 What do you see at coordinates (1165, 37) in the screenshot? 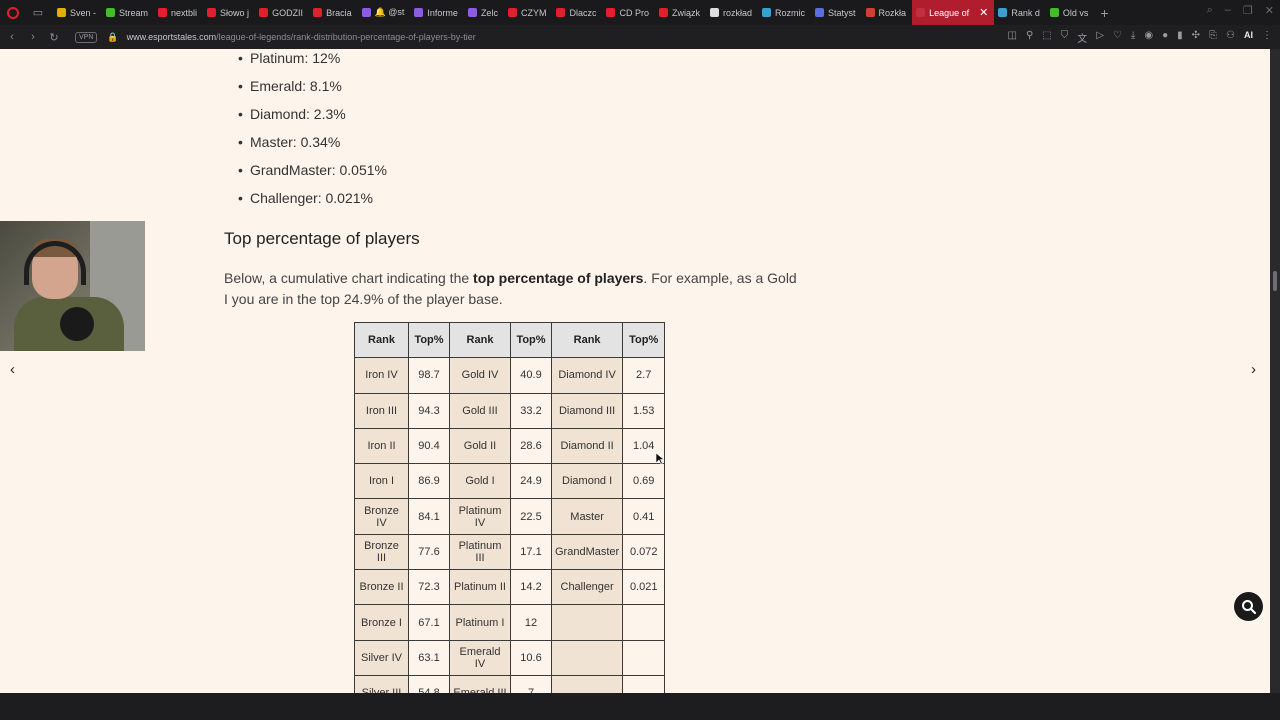
I see `extension-badge-icon: ●` at bounding box center [1165, 37].